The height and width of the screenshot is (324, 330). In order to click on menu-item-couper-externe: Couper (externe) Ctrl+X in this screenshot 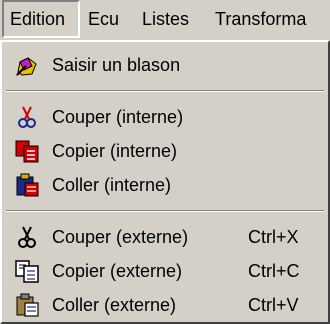, I will do `click(165, 237)`.